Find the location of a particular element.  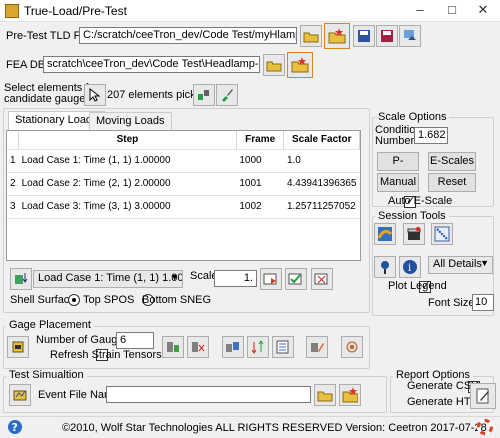

measure-icon is located at coordinates (442, 234).